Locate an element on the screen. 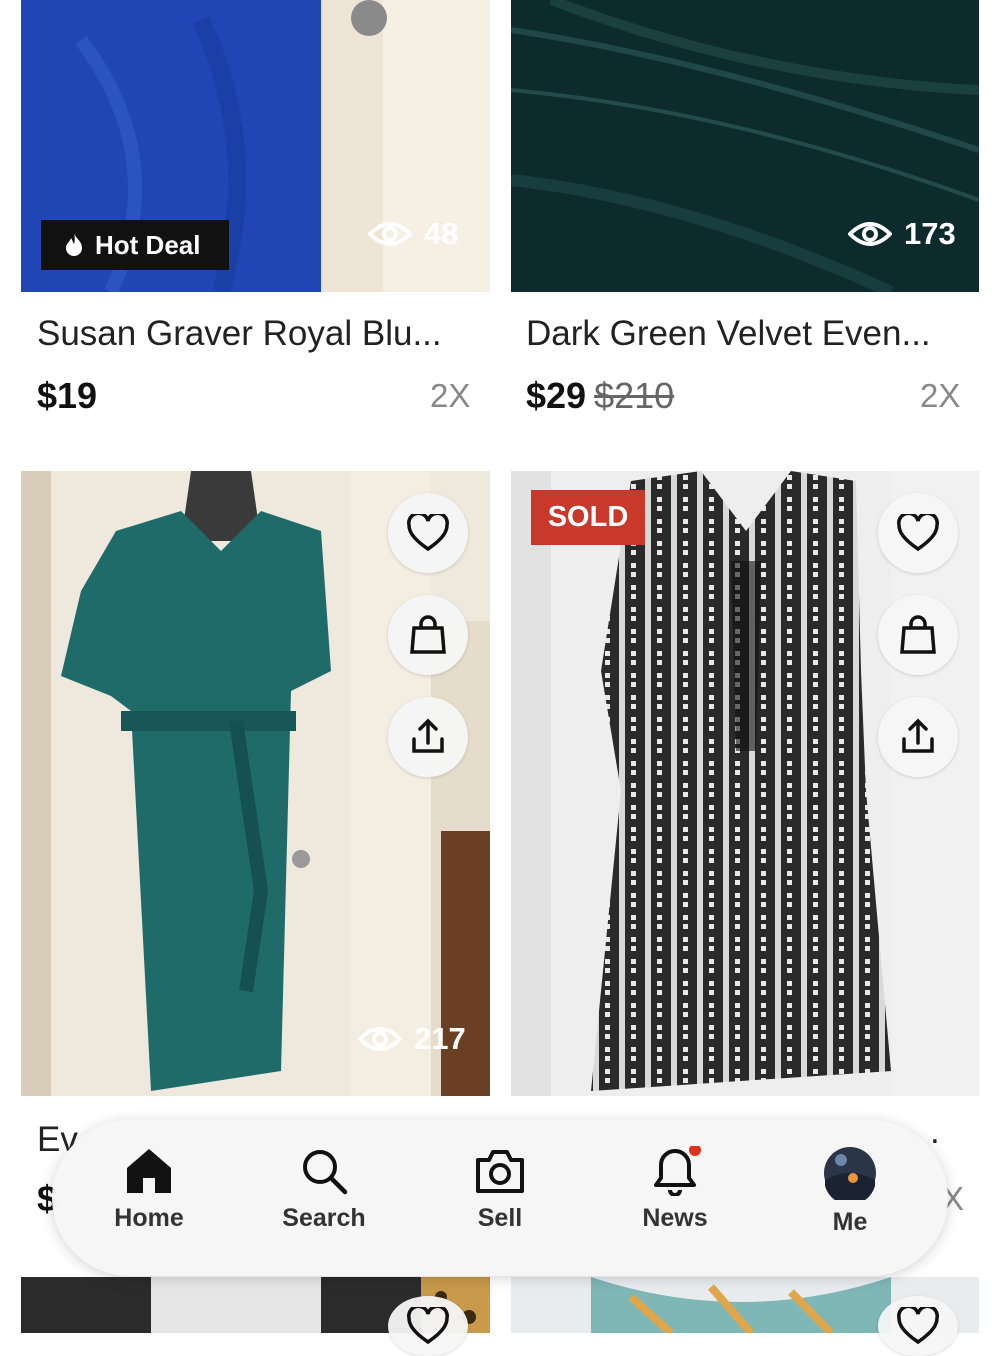  view-count: 48 is located at coordinates (413, 234).